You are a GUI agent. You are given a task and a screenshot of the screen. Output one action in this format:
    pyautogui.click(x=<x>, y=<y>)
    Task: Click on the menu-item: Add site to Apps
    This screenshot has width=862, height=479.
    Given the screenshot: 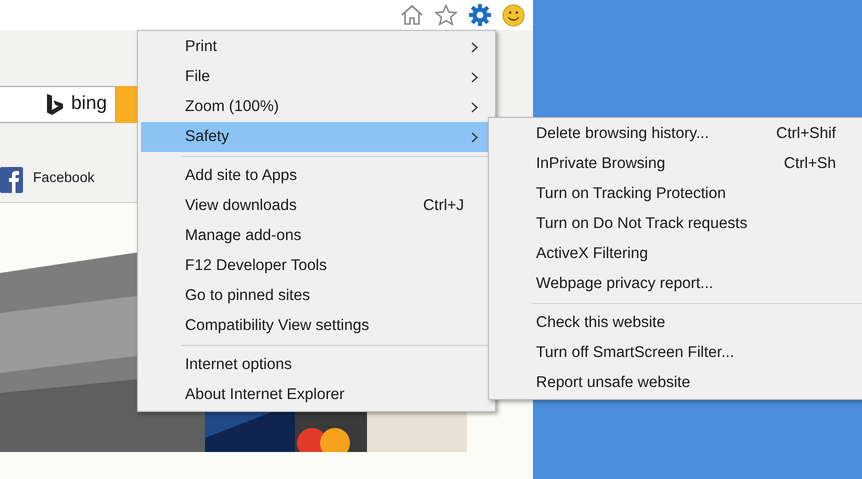 What is the action you would take?
    pyautogui.click(x=316, y=176)
    